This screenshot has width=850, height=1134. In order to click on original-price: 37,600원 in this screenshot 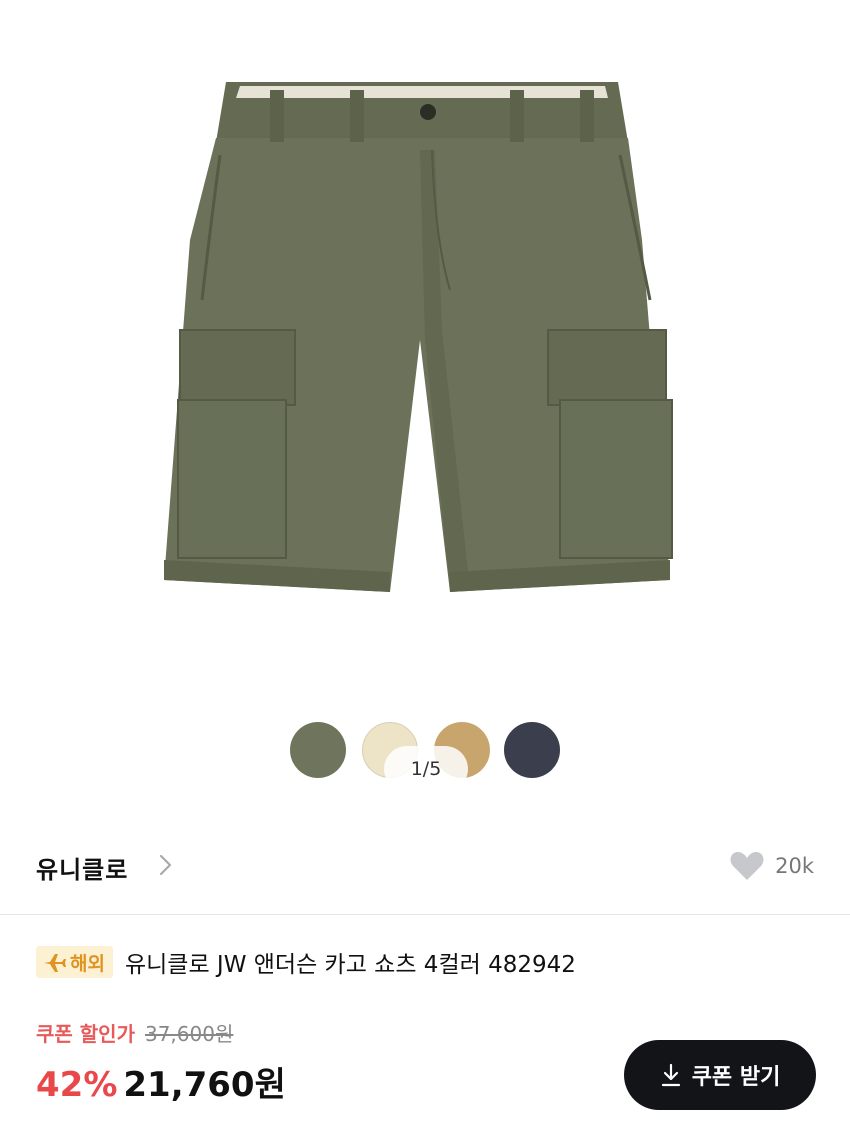, I will do `click(189, 1034)`.